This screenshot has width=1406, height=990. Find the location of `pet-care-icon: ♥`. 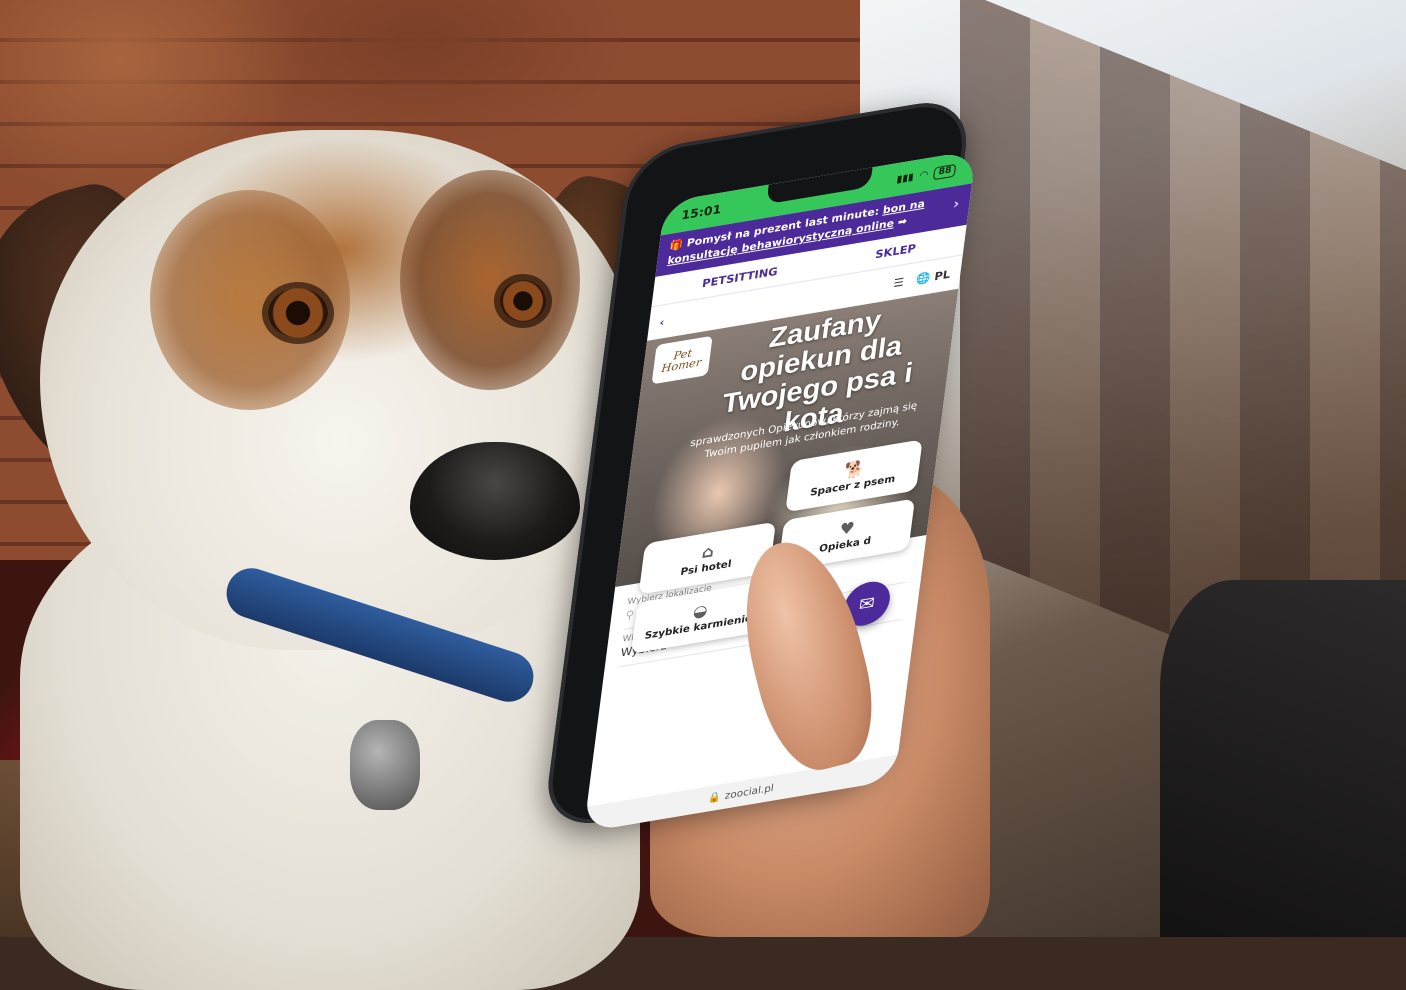

pet-care-icon: ♥ is located at coordinates (847, 528).